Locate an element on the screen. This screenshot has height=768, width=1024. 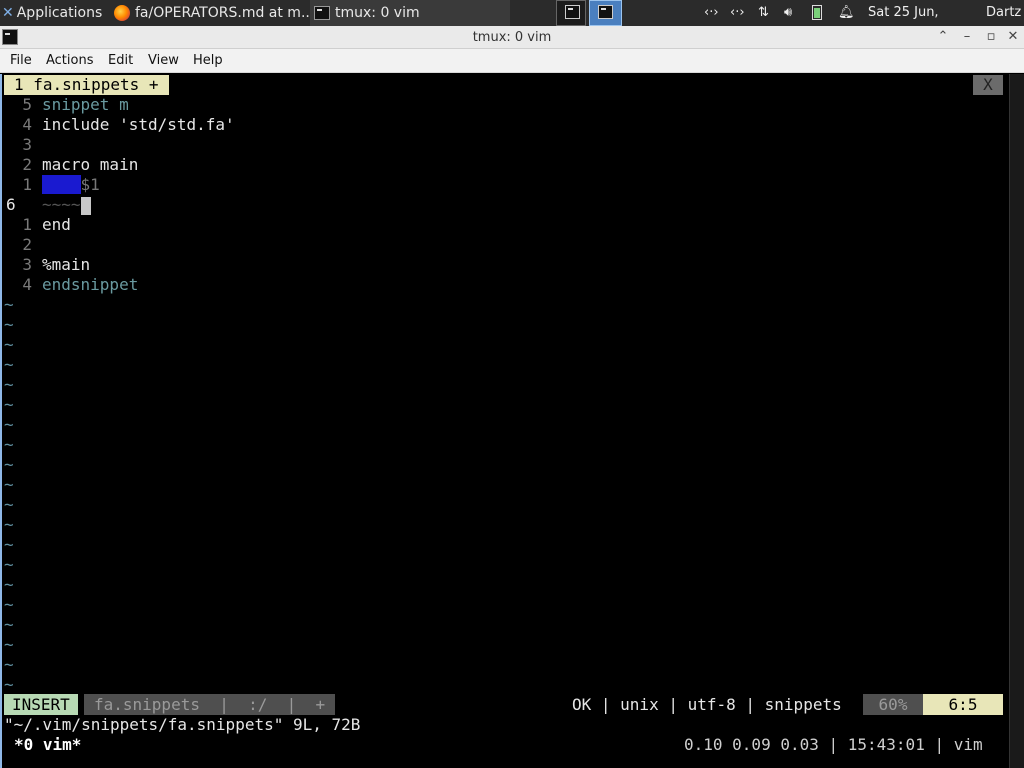
maximize-button: ▫ is located at coordinates (991, 37).